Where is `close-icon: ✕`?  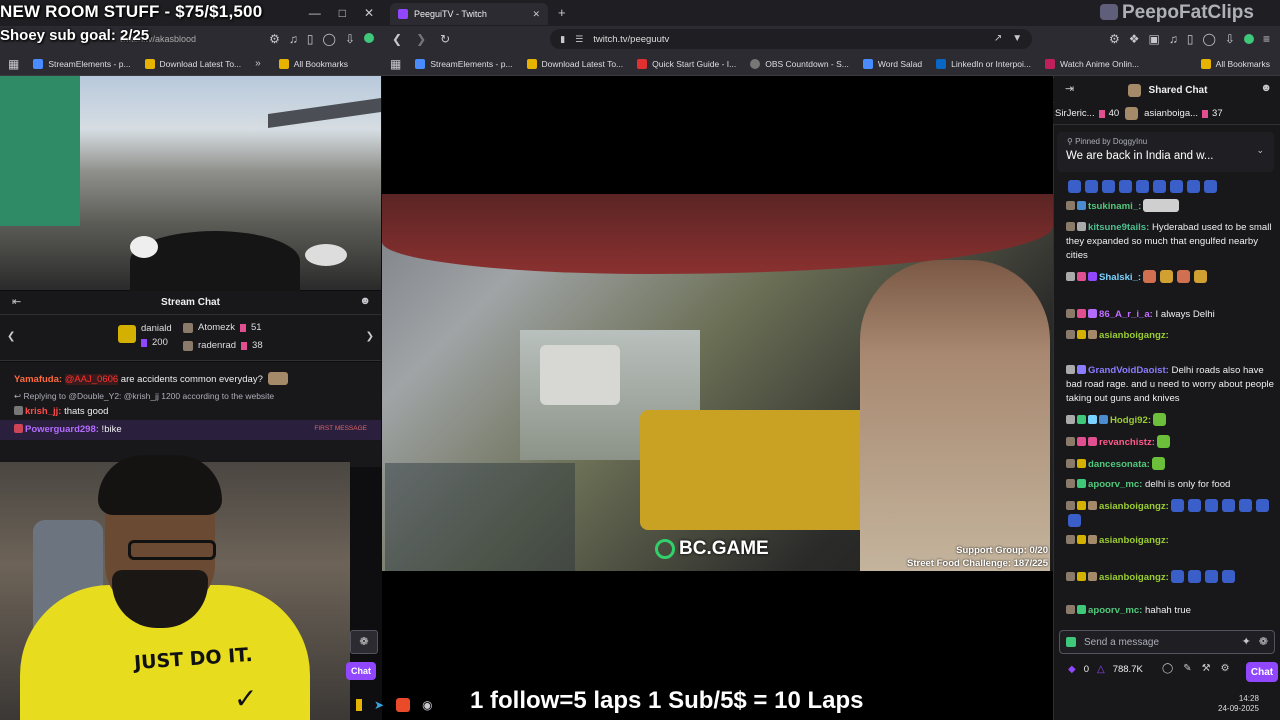
close-icon: ✕ is located at coordinates (369, 13).